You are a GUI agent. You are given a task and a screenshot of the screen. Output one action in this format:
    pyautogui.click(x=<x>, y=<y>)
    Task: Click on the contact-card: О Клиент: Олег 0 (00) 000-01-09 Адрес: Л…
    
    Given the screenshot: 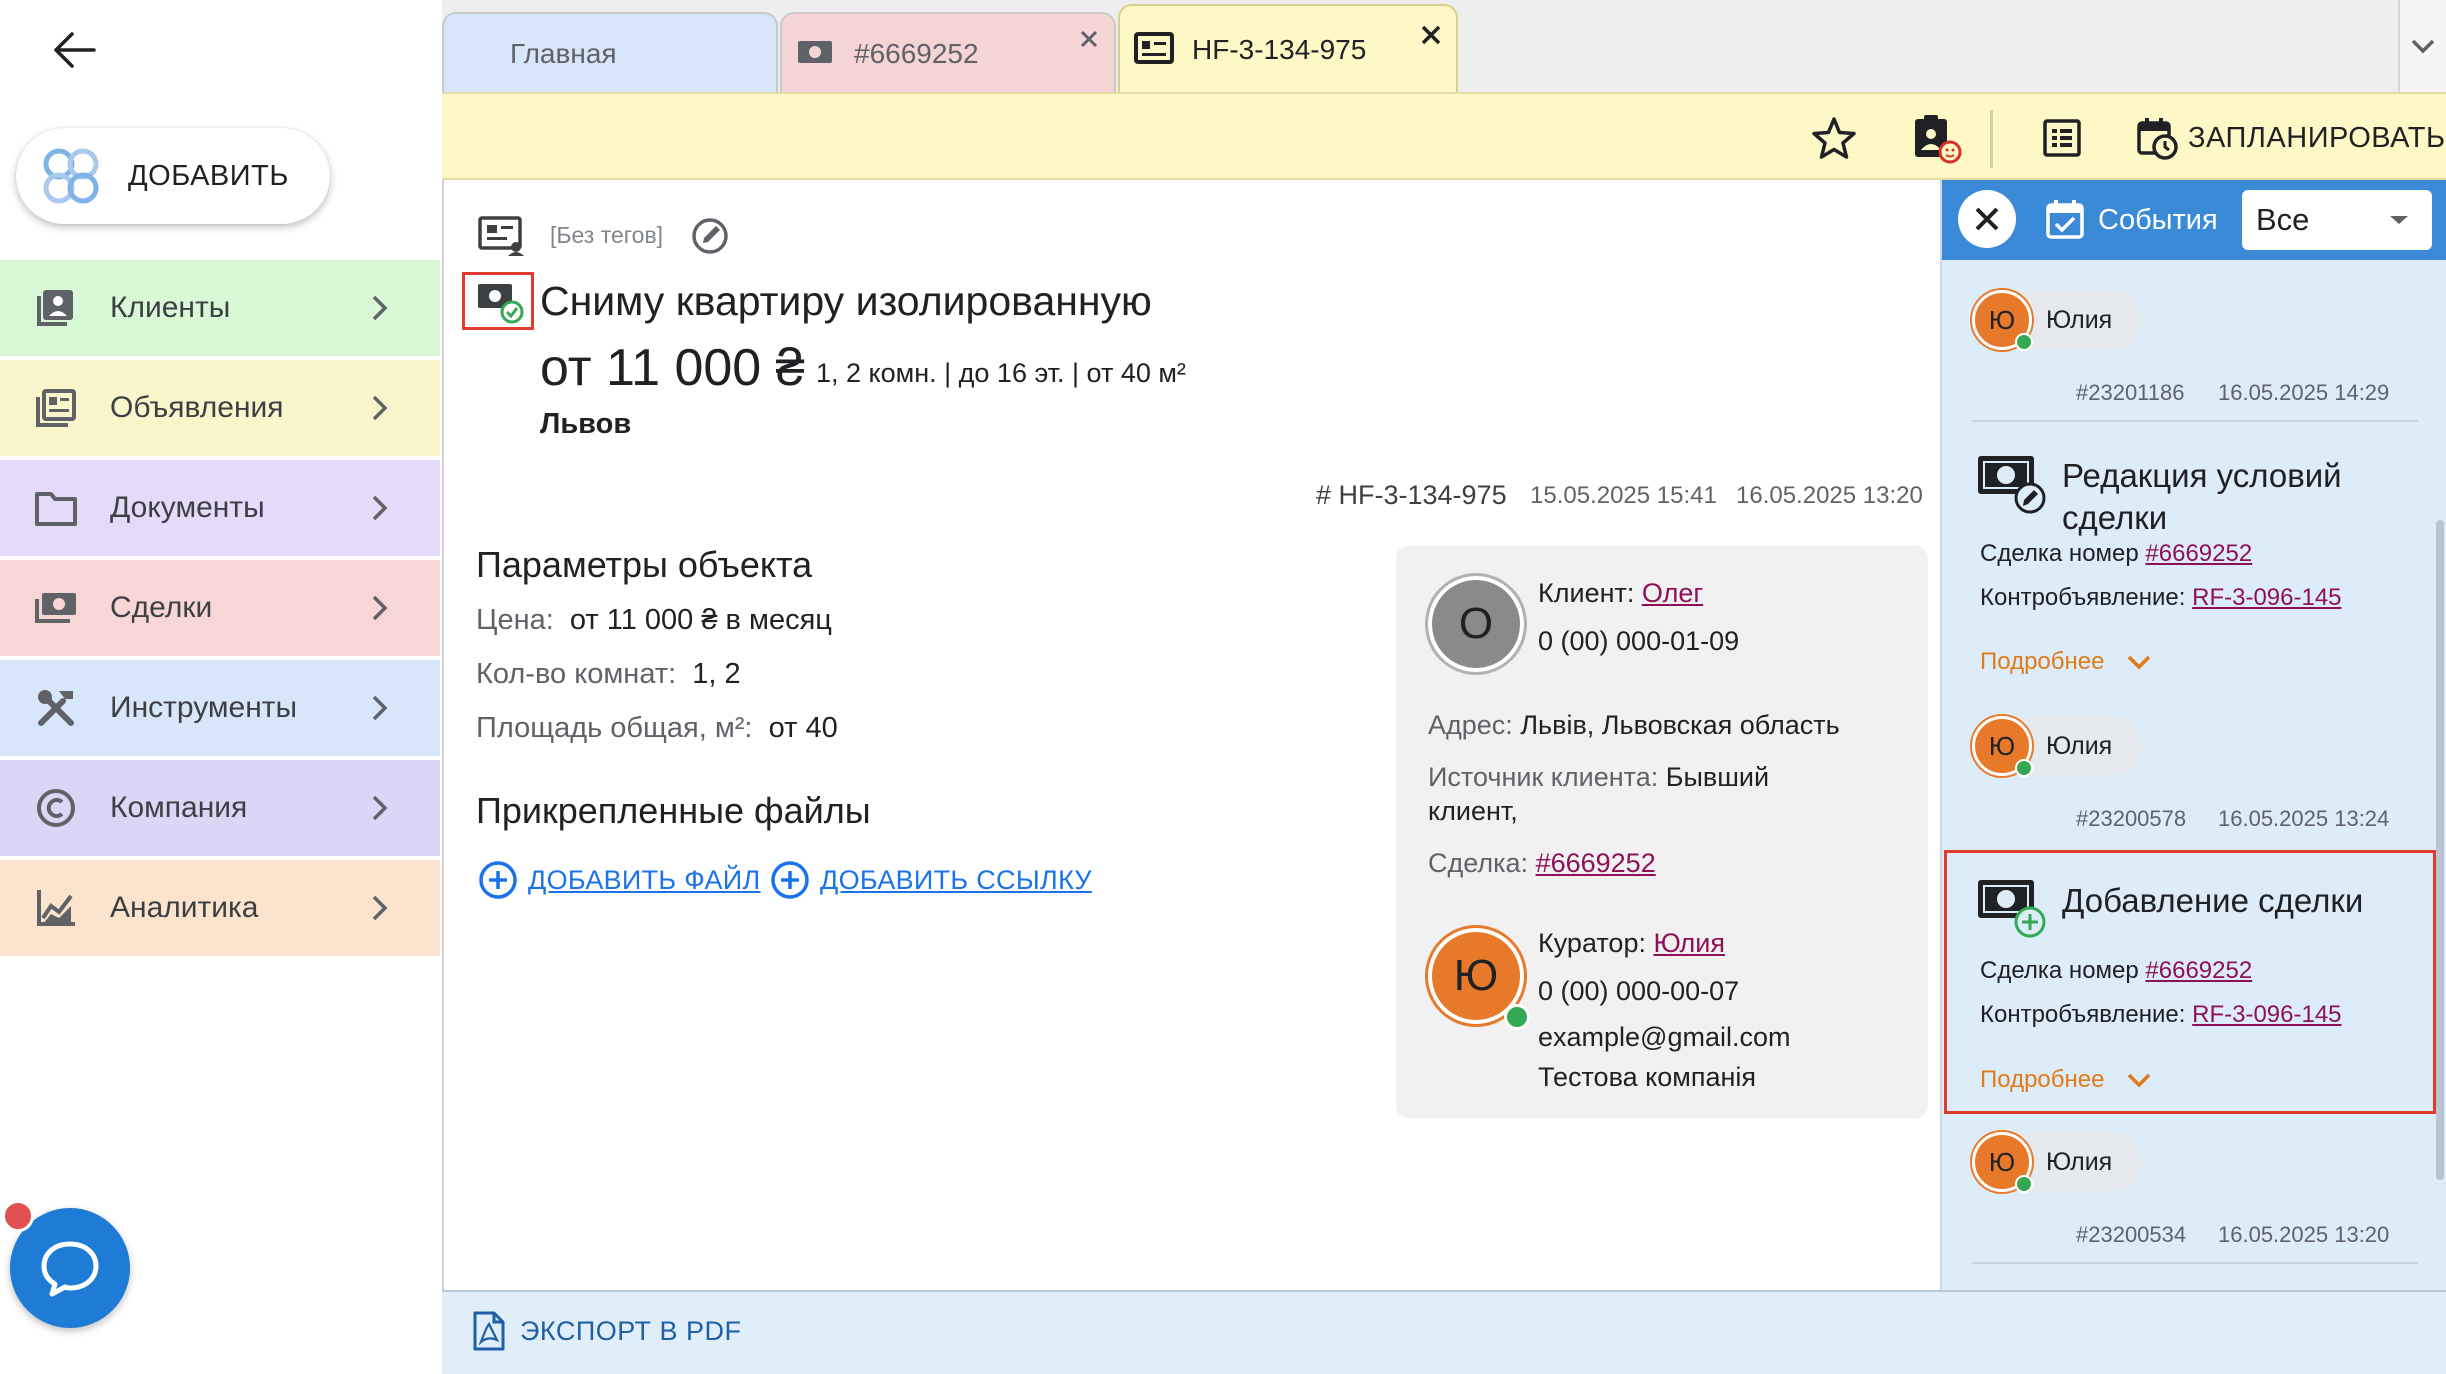 What is the action you would take?
    pyautogui.click(x=1662, y=832)
    